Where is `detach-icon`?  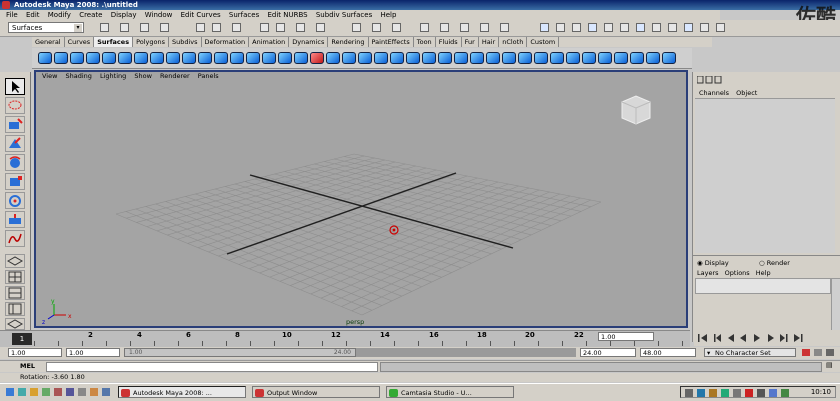 detach-icon is located at coordinates (445, 58).